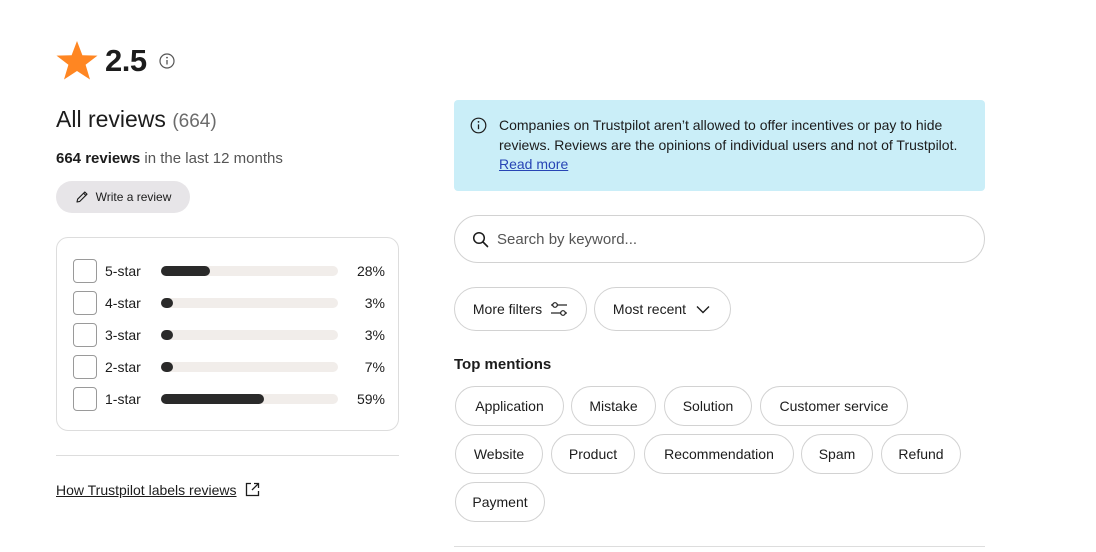 The width and height of the screenshot is (1096, 552). Describe the element at coordinates (123, 399) in the screenshot. I see `star-filter-label: 1-star` at that location.